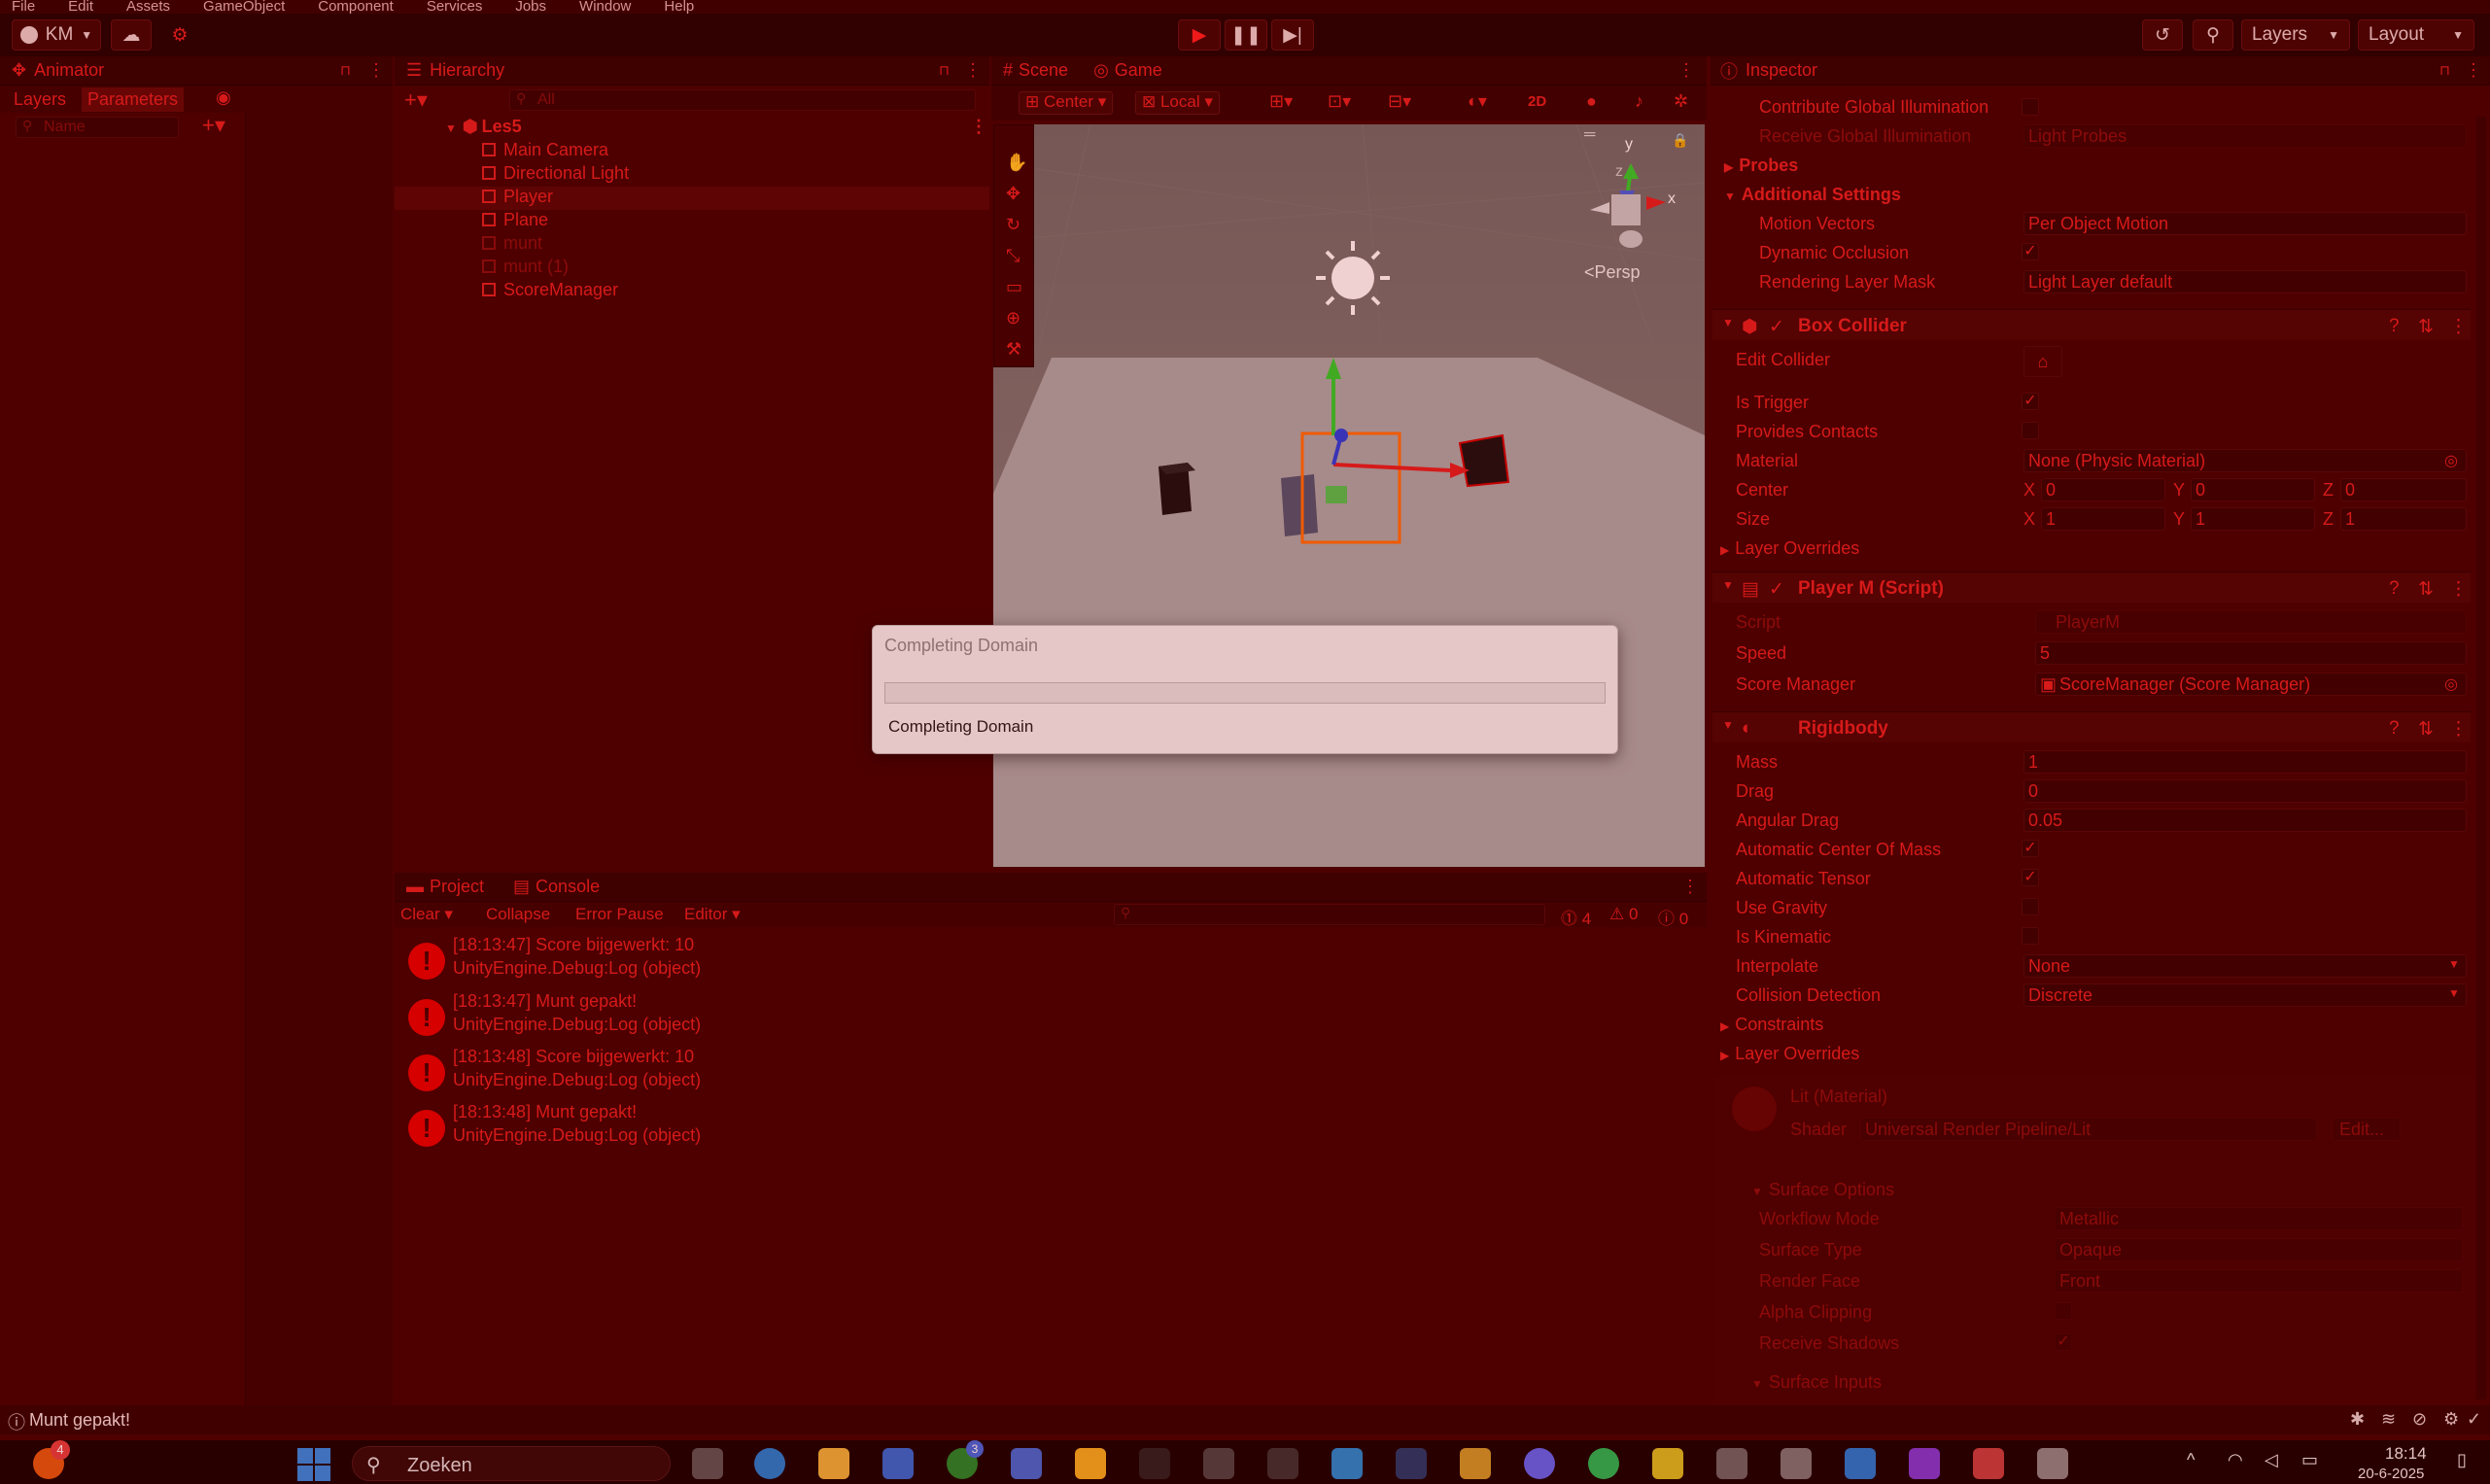 The image size is (2490, 1484). What do you see at coordinates (2419, 1419) in the screenshot?
I see `network-icon: ⊘` at bounding box center [2419, 1419].